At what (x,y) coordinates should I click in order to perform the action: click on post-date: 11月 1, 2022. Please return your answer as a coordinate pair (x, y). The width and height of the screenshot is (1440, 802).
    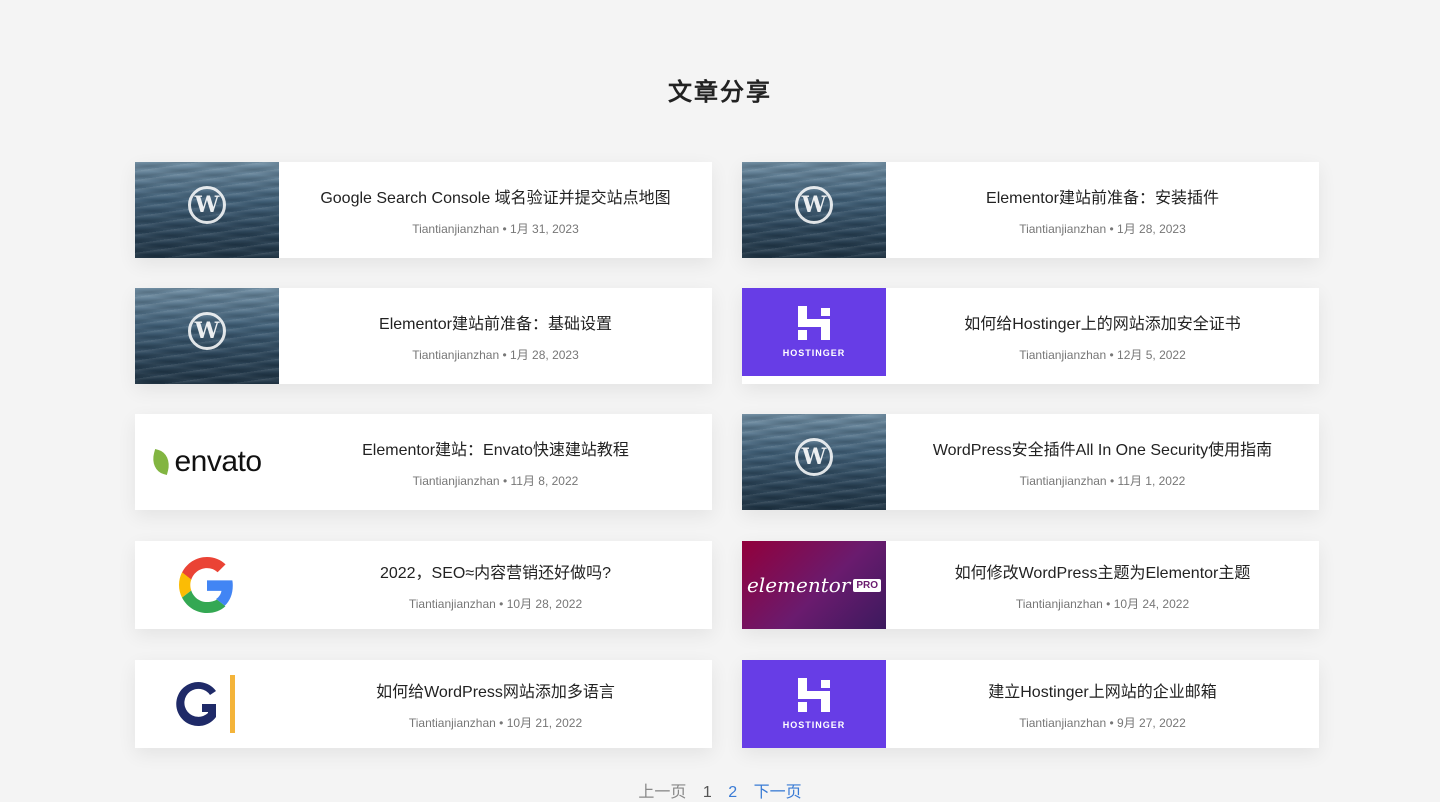
    Looking at the image, I should click on (1151, 480).